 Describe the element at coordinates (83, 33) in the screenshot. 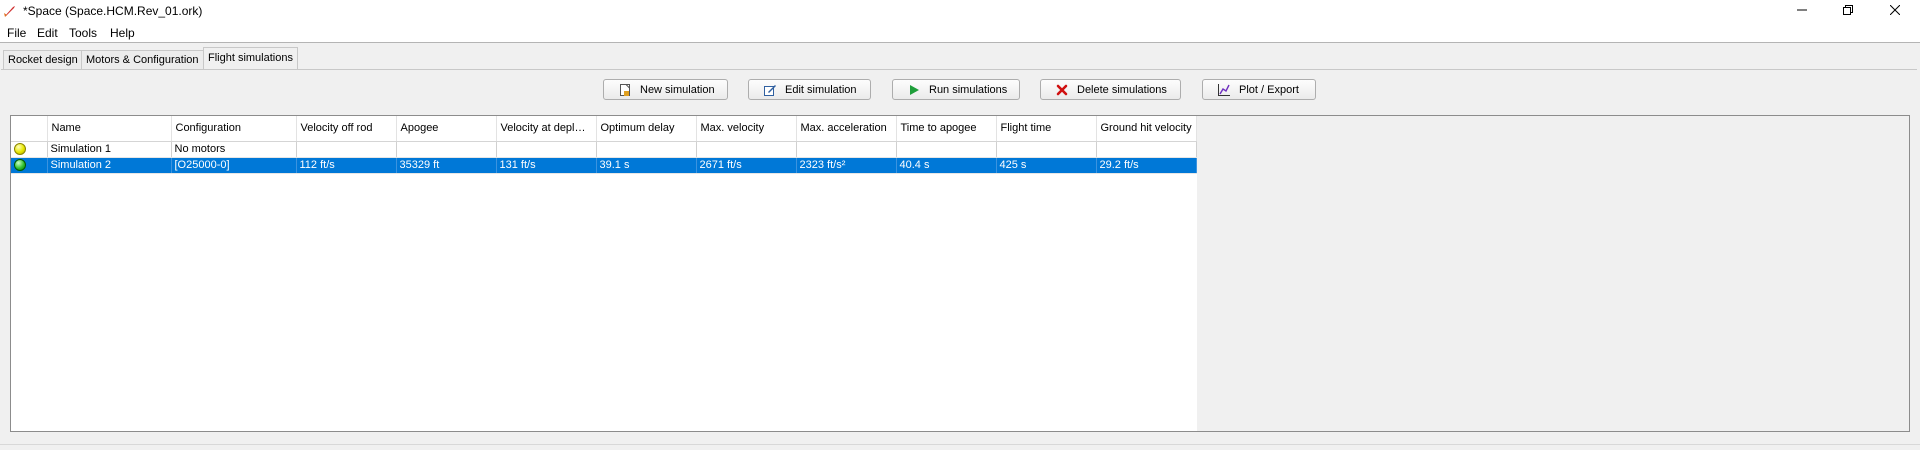

I see `menu-tools: Tools` at that location.